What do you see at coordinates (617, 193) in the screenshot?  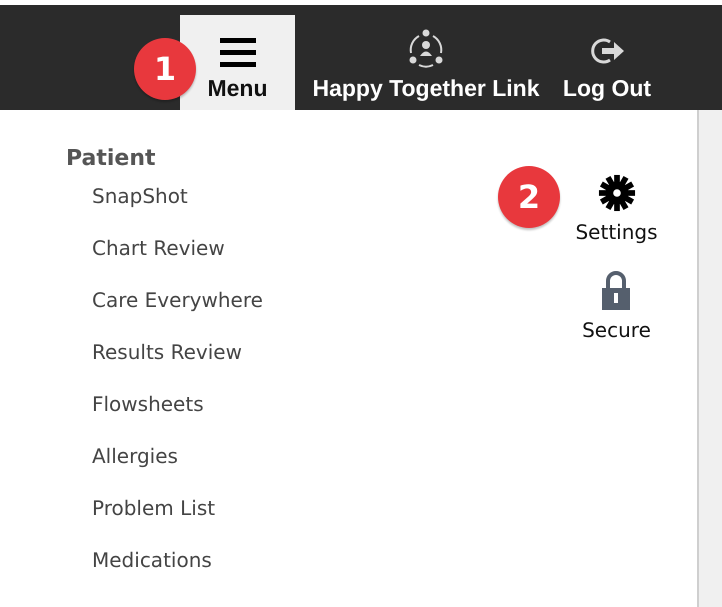 I see `settings-icon` at bounding box center [617, 193].